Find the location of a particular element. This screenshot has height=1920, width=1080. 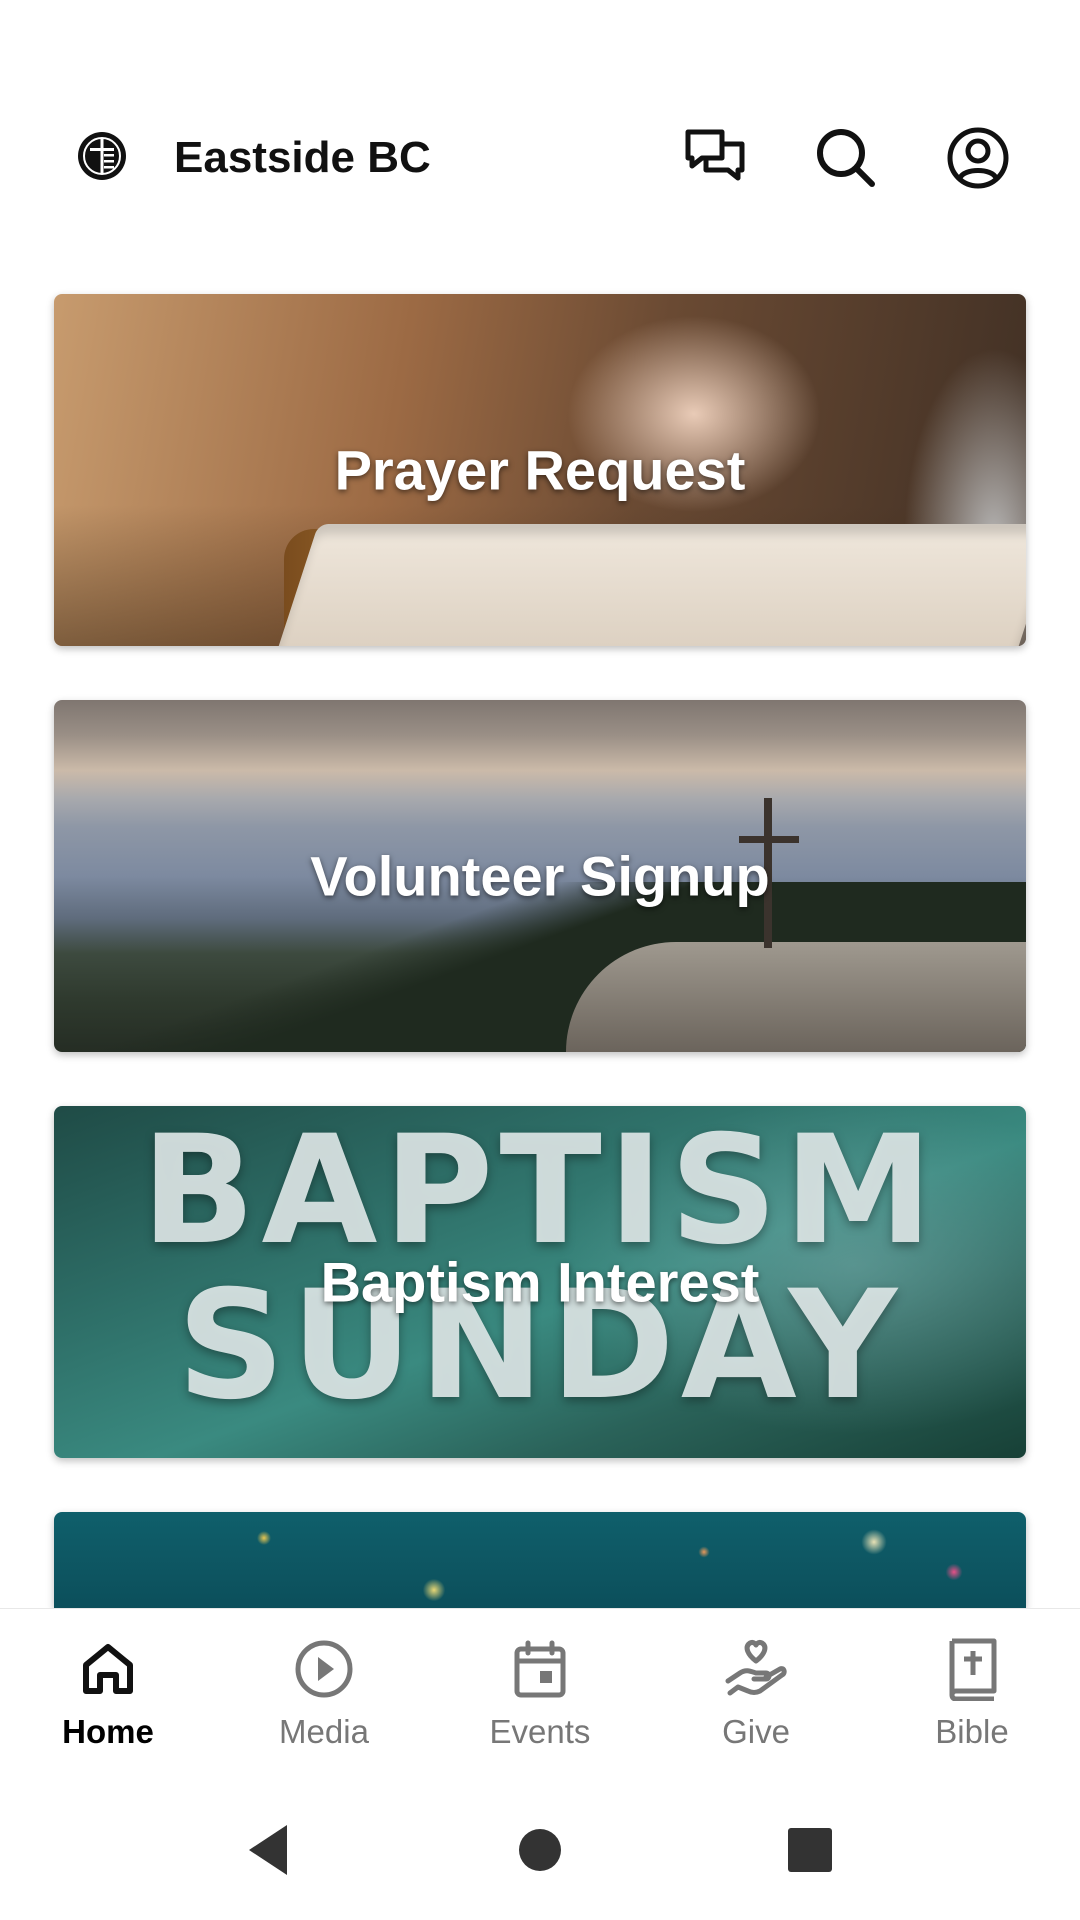

system-home-icon is located at coordinates (540, 1850).